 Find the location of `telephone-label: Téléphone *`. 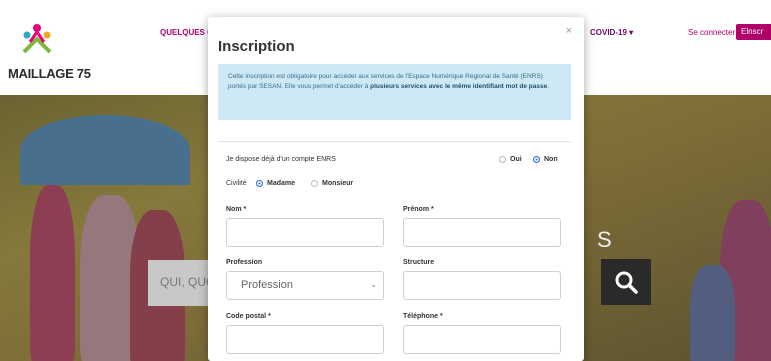

telephone-label: Téléphone * is located at coordinates (423, 316).